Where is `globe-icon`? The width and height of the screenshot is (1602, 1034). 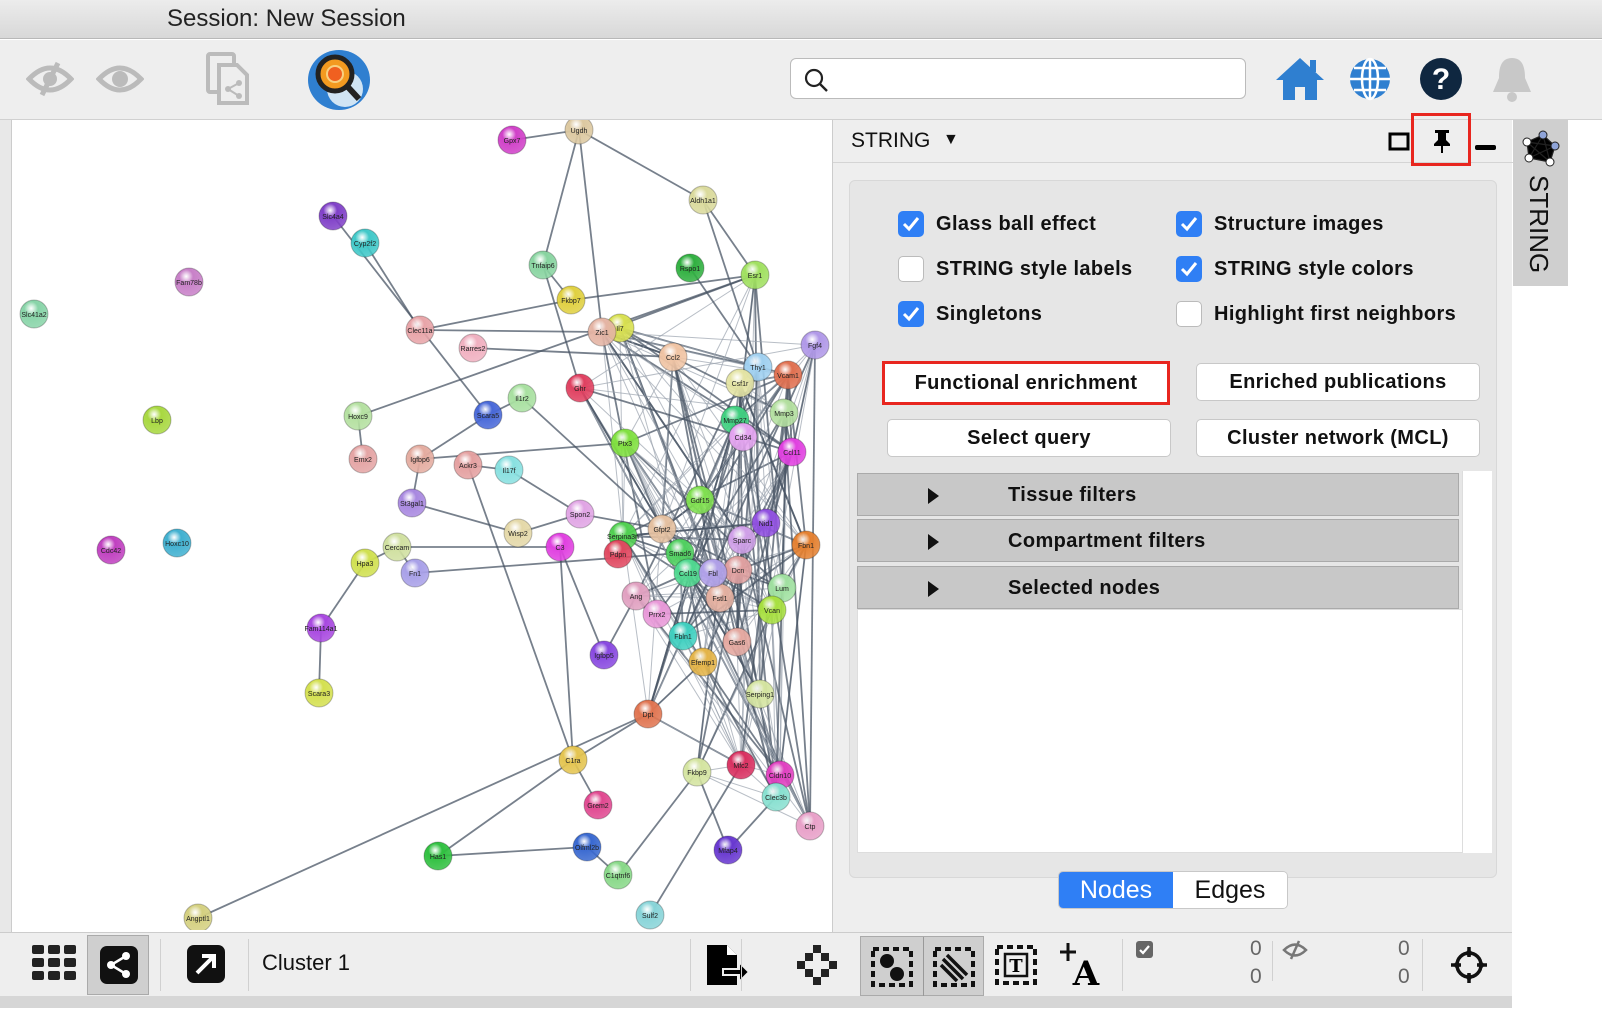 globe-icon is located at coordinates (1370, 79).